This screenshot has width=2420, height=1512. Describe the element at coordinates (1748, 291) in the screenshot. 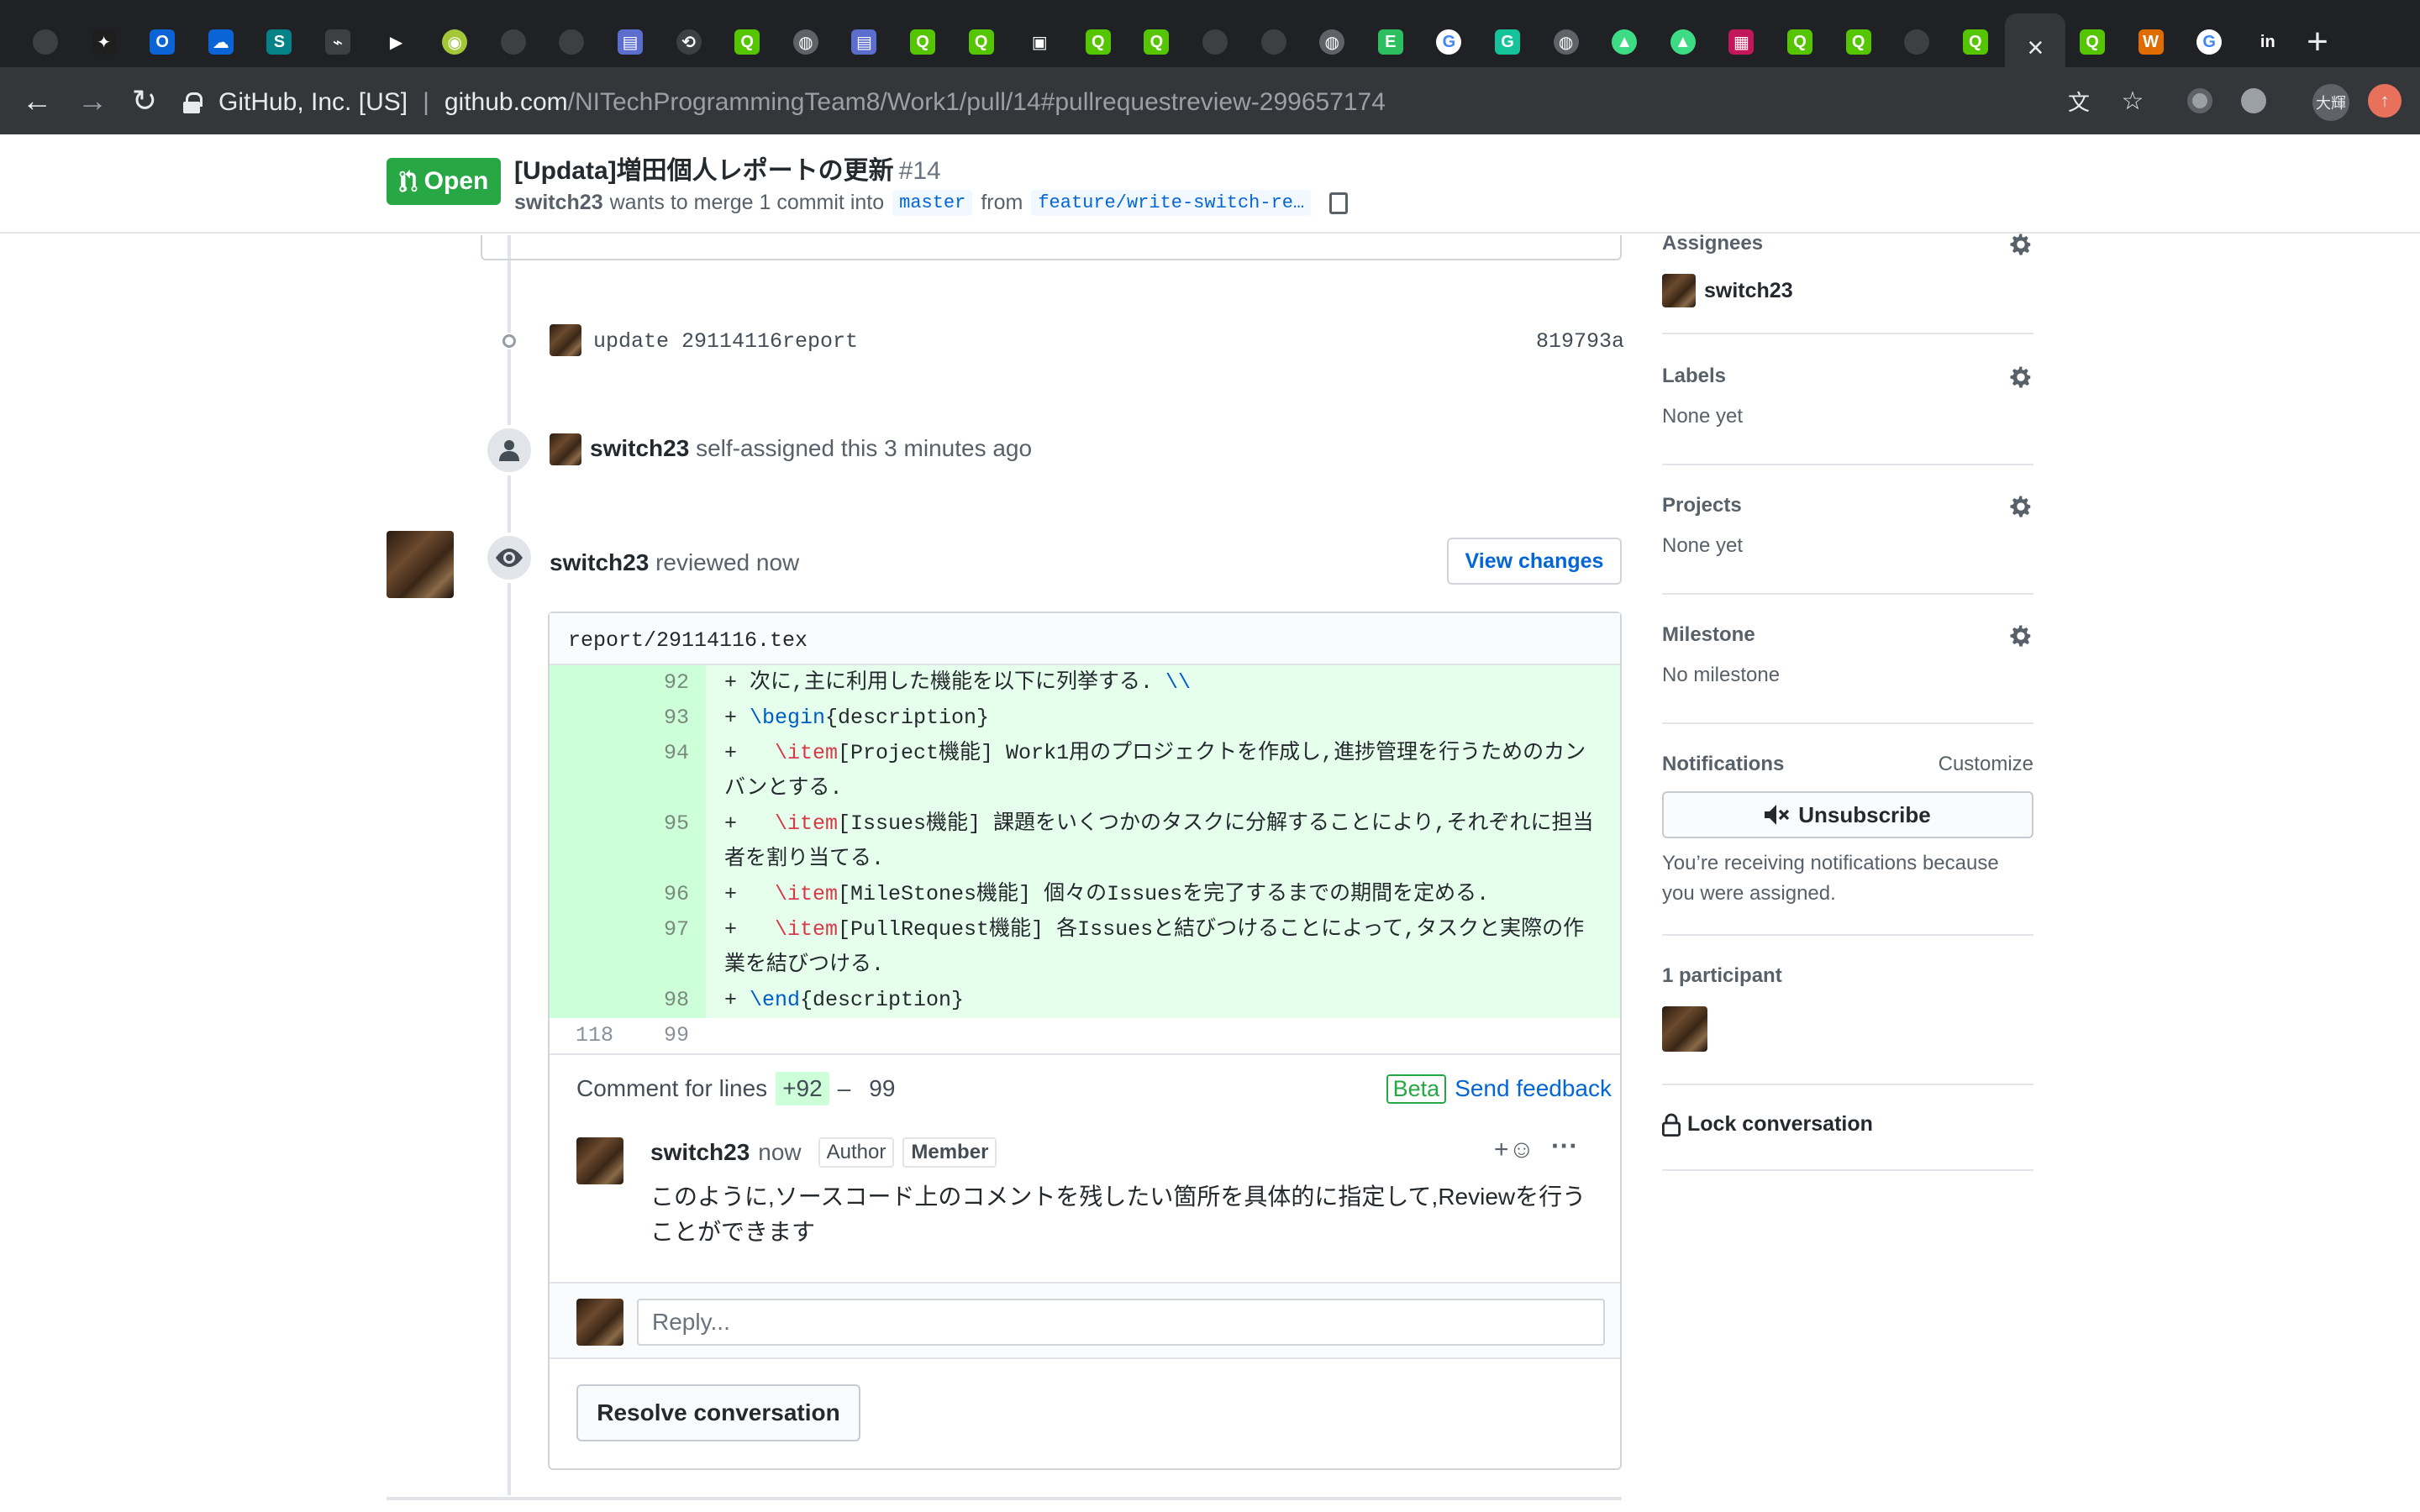

I see `assignee-name: switch23` at that location.